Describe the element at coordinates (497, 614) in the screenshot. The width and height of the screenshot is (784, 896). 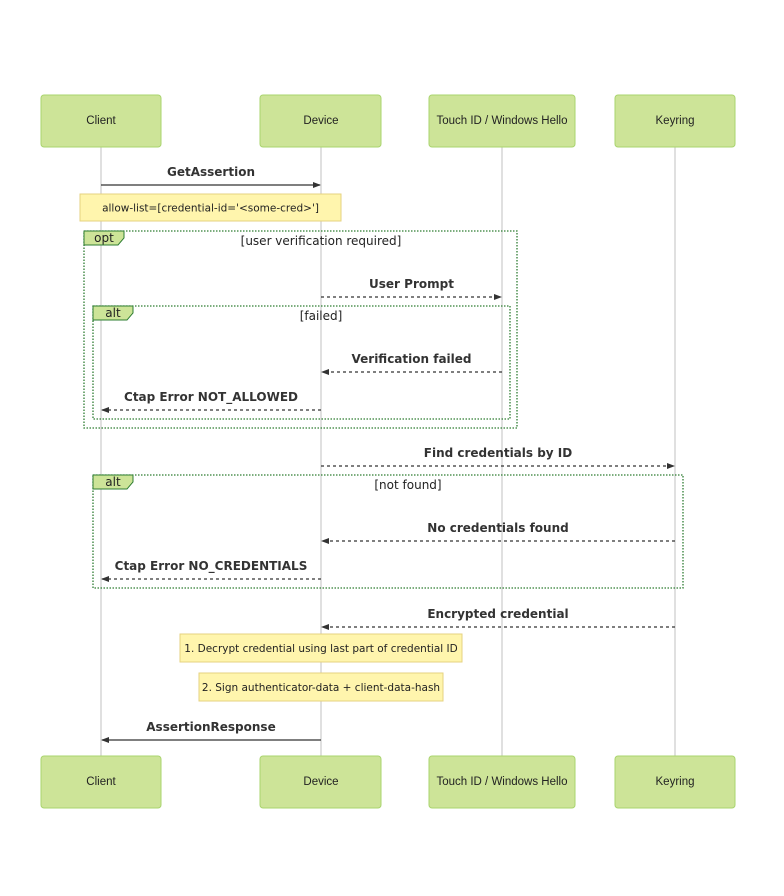
I see `message-label: Encrypted credential` at that location.